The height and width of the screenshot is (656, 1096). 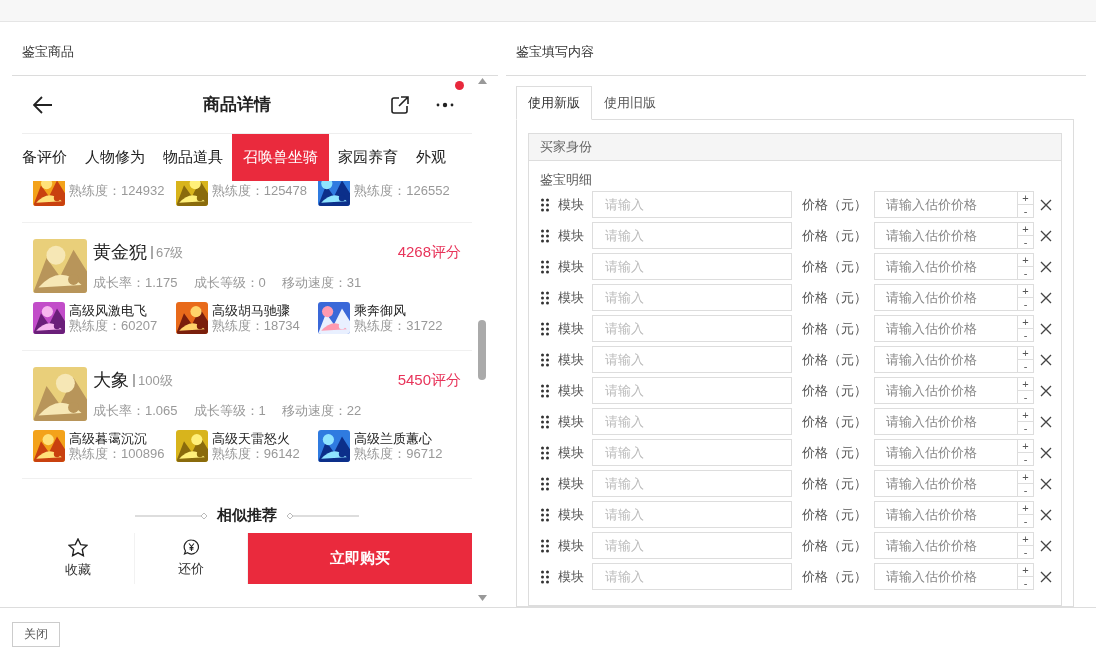 I want to click on more-icon, so click(x=445, y=104).